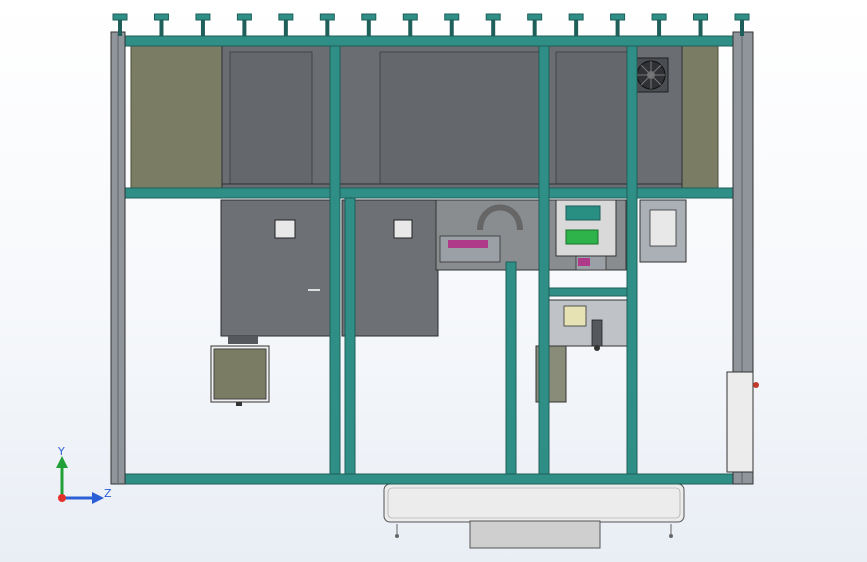 Image resolution: width=867 pixels, height=562 pixels. Describe the element at coordinates (742, 258) in the screenshot. I see `right-post` at that location.